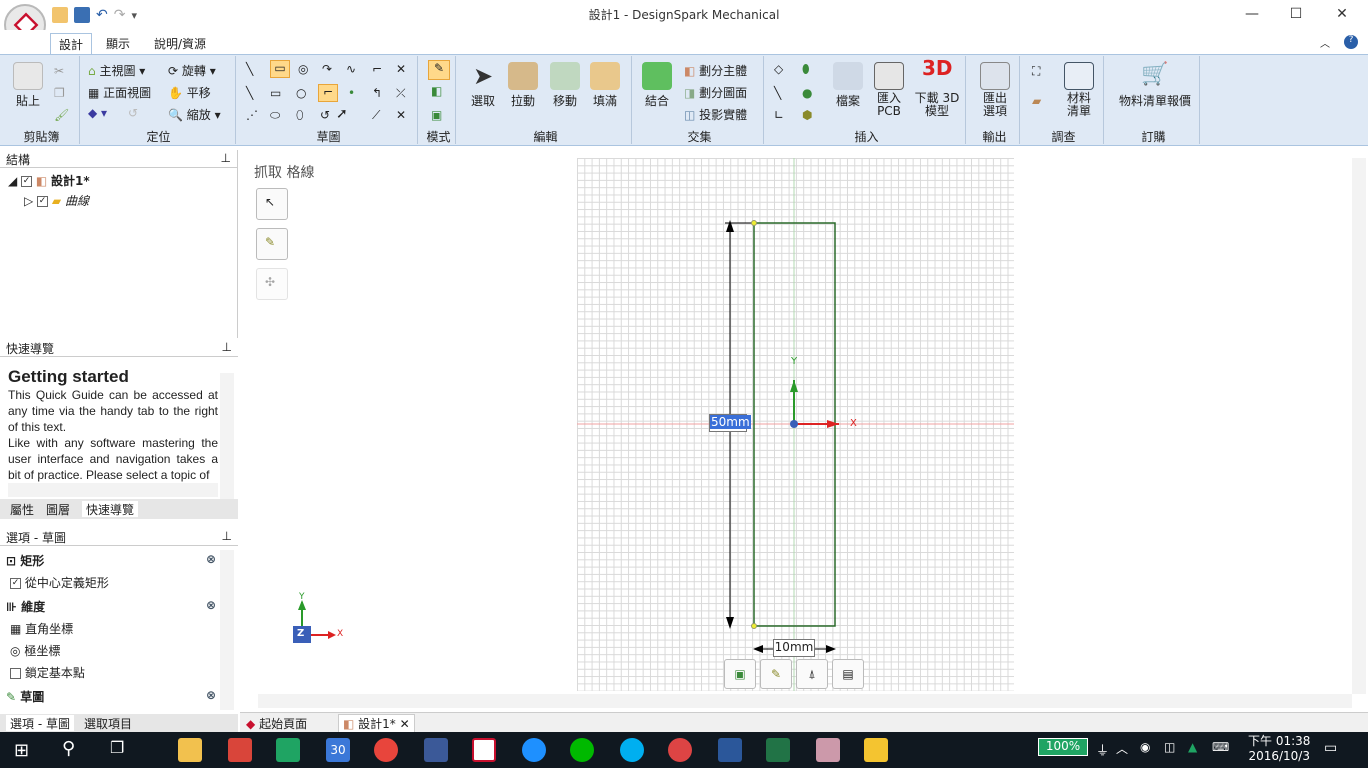  What do you see at coordinates (303, 69) in the screenshot?
I see `circle-tool-icon: ◎` at bounding box center [303, 69].